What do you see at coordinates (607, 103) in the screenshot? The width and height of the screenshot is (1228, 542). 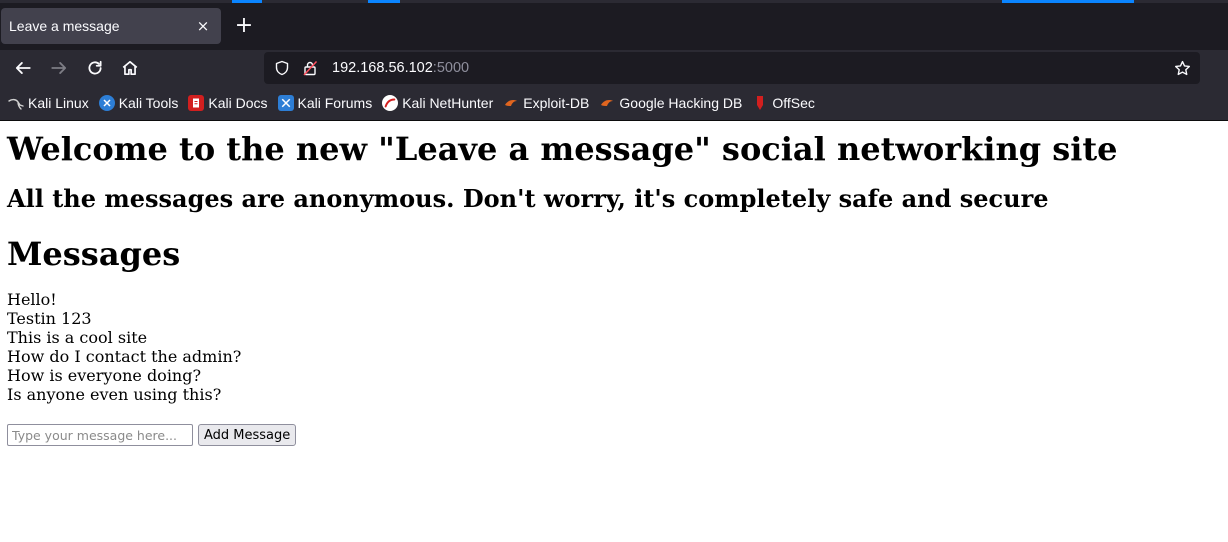 I see `ghdb-icon` at bounding box center [607, 103].